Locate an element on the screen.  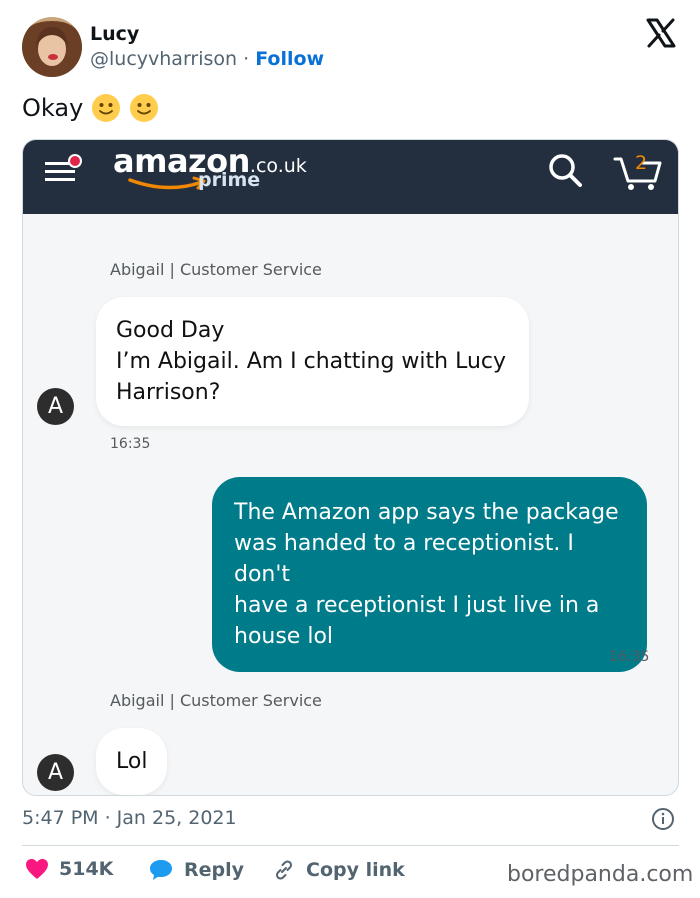
tweet-timestamp: 5:47 PM · Jan 25, 2021 is located at coordinates (129, 818).